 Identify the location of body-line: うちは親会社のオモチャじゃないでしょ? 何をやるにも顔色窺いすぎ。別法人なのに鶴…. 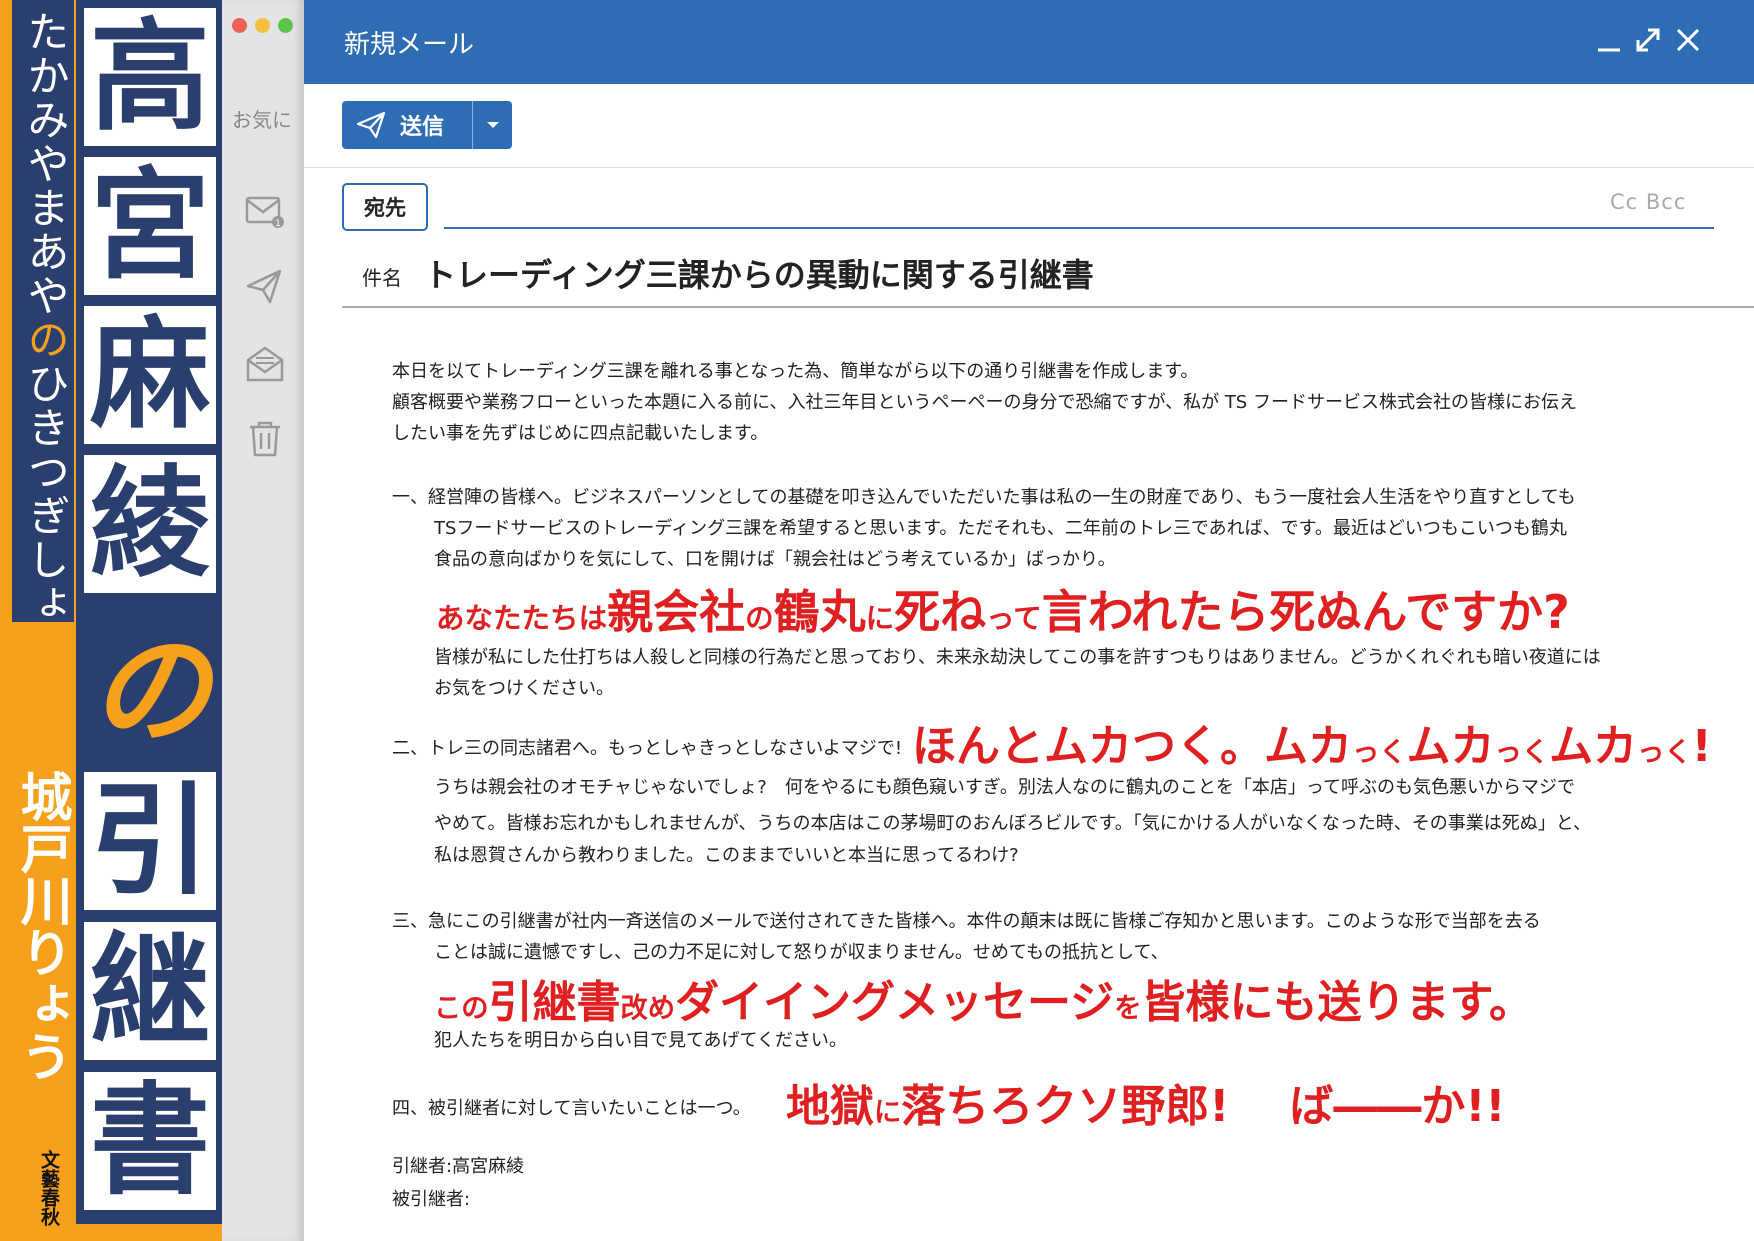
(1005, 787).